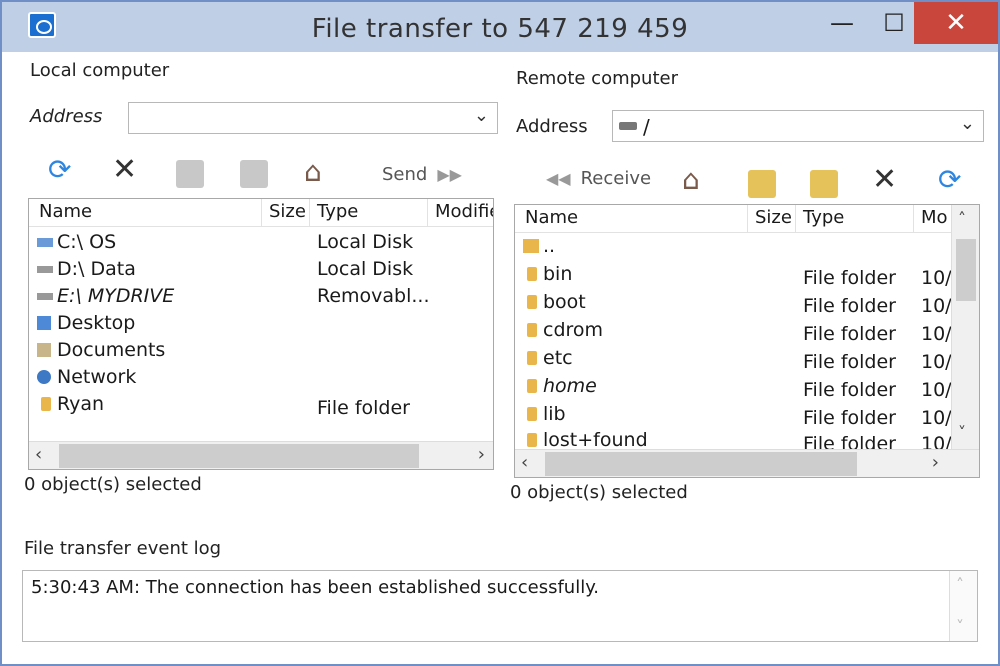 The width and height of the screenshot is (1000, 666). Describe the element at coordinates (254, 174) in the screenshot. I see `local-rename-icon` at that location.